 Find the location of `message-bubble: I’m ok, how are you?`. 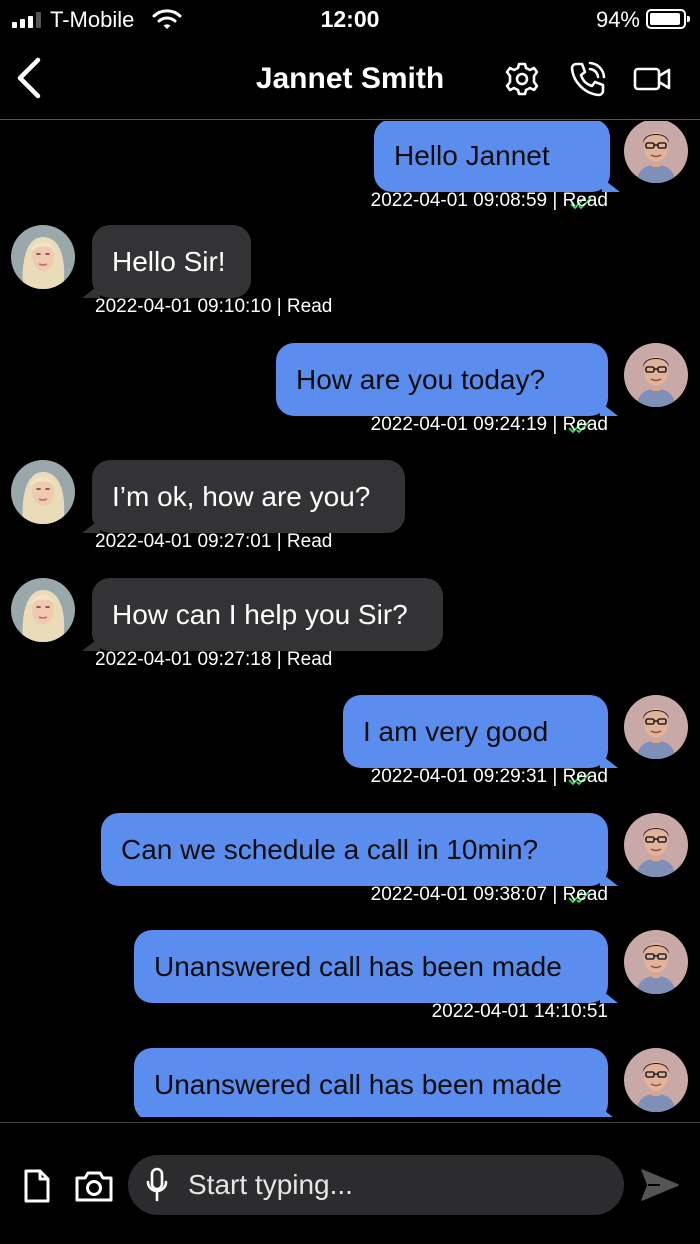

message-bubble: I’m ok, how are you? is located at coordinates (243, 496).